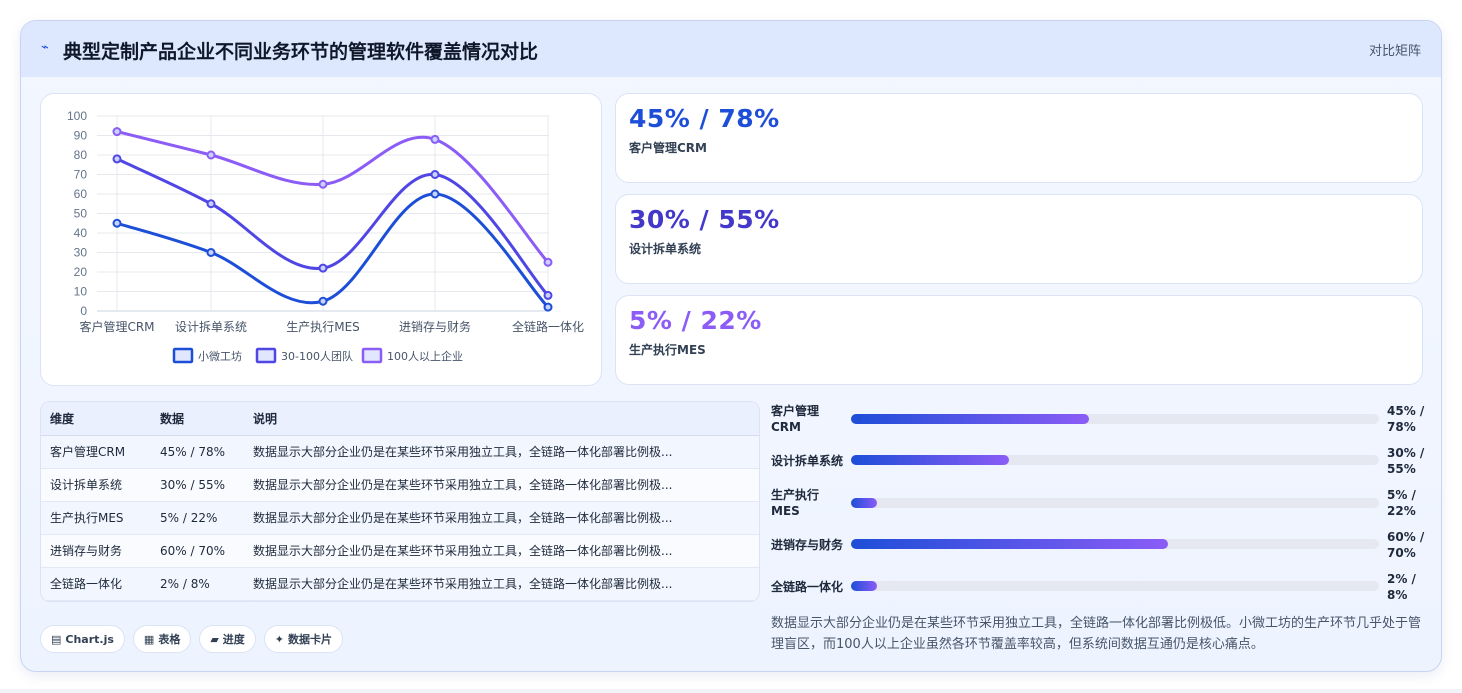 The height and width of the screenshot is (693, 1462). What do you see at coordinates (1401, 587) in the screenshot?
I see `progress-value: 2% / 8%` at bounding box center [1401, 587].